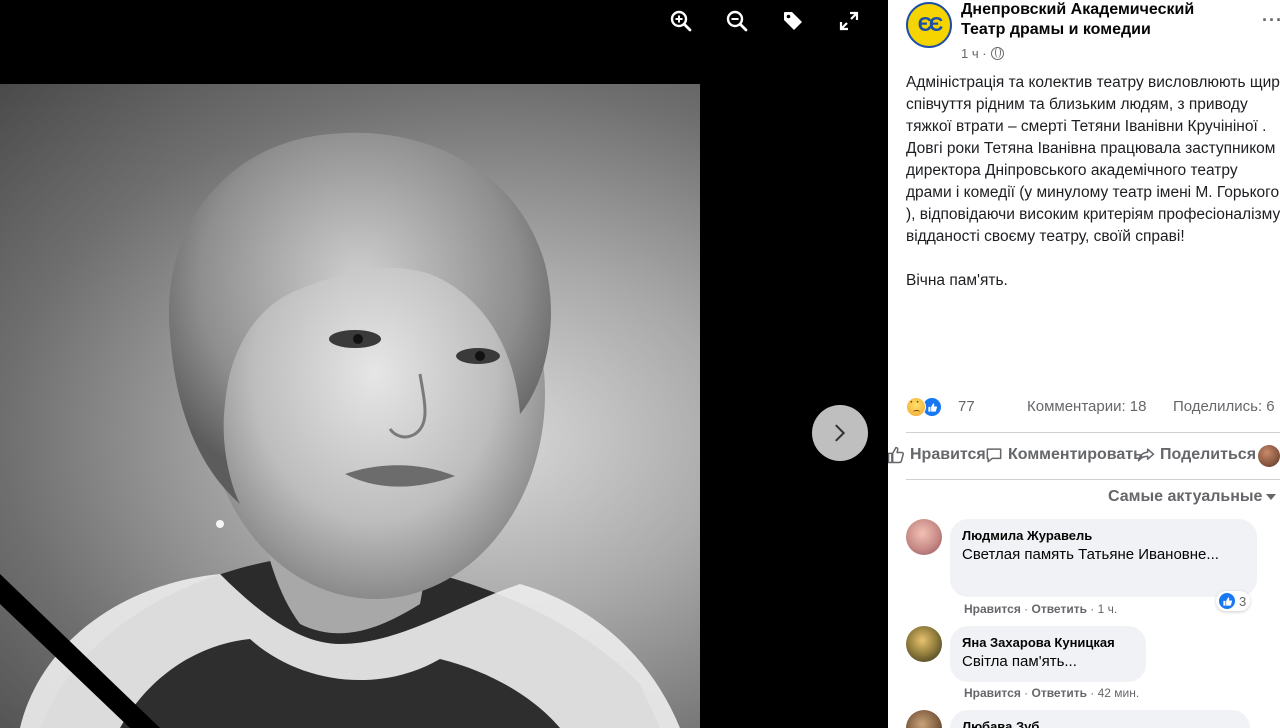 This screenshot has height=728, width=1280. What do you see at coordinates (1224, 406) in the screenshot?
I see `shares-count: Поделились: 6` at bounding box center [1224, 406].